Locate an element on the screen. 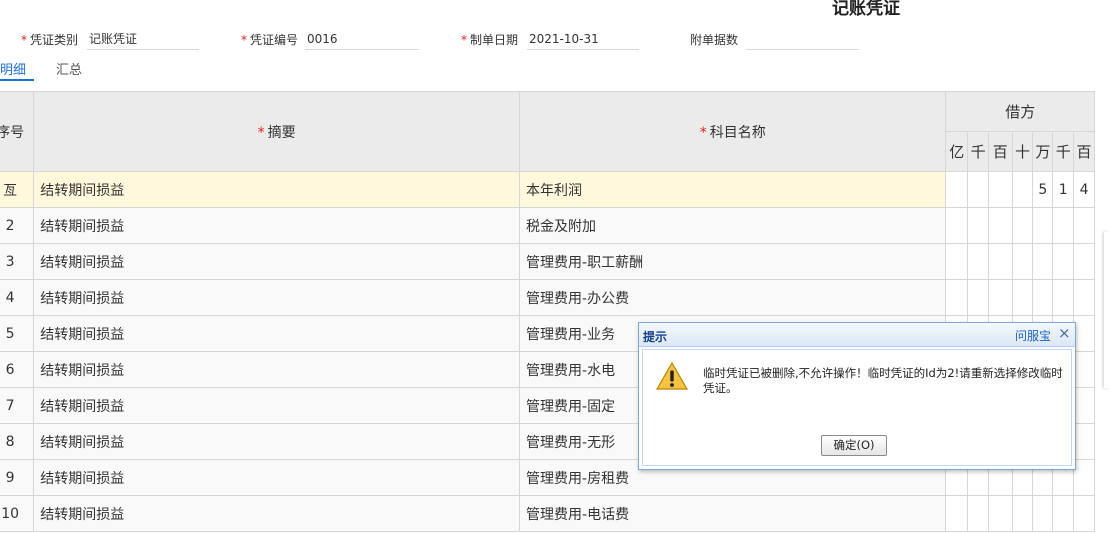  row-seq-cell: 亙 is located at coordinates (17, 189).